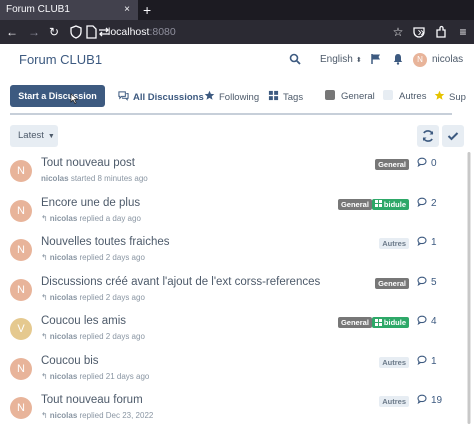  What do you see at coordinates (231, 96) in the screenshot?
I see `tab-following: Following` at bounding box center [231, 96].